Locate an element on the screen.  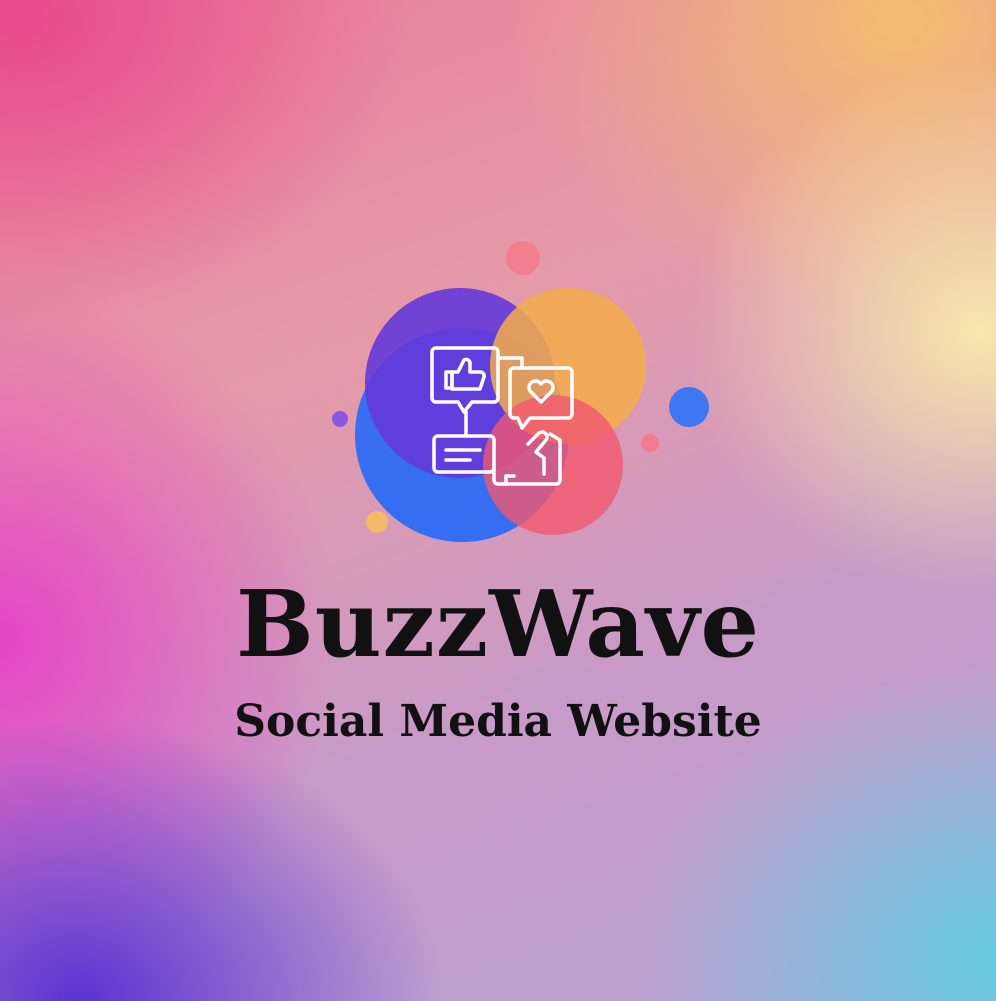
blue-dot is located at coordinates (689, 407).